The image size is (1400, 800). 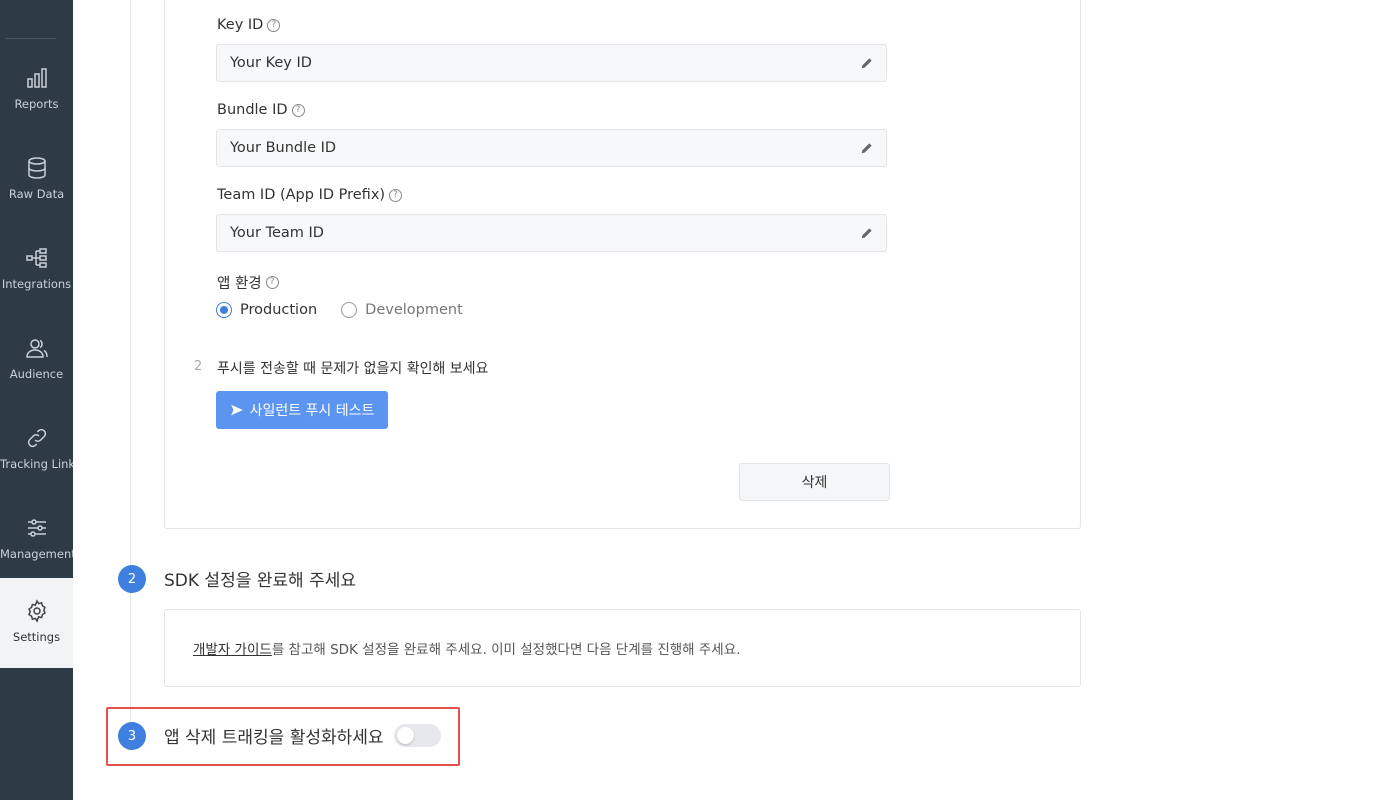 I want to click on sidebar-divider, so click(x=31, y=38).